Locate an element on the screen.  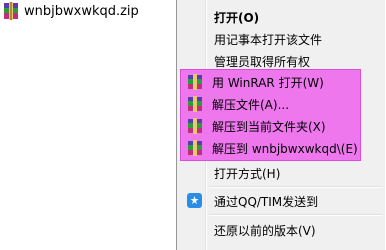
menu-item-extract-here: 解压到当前文件夹(X) is located at coordinates (270, 126).